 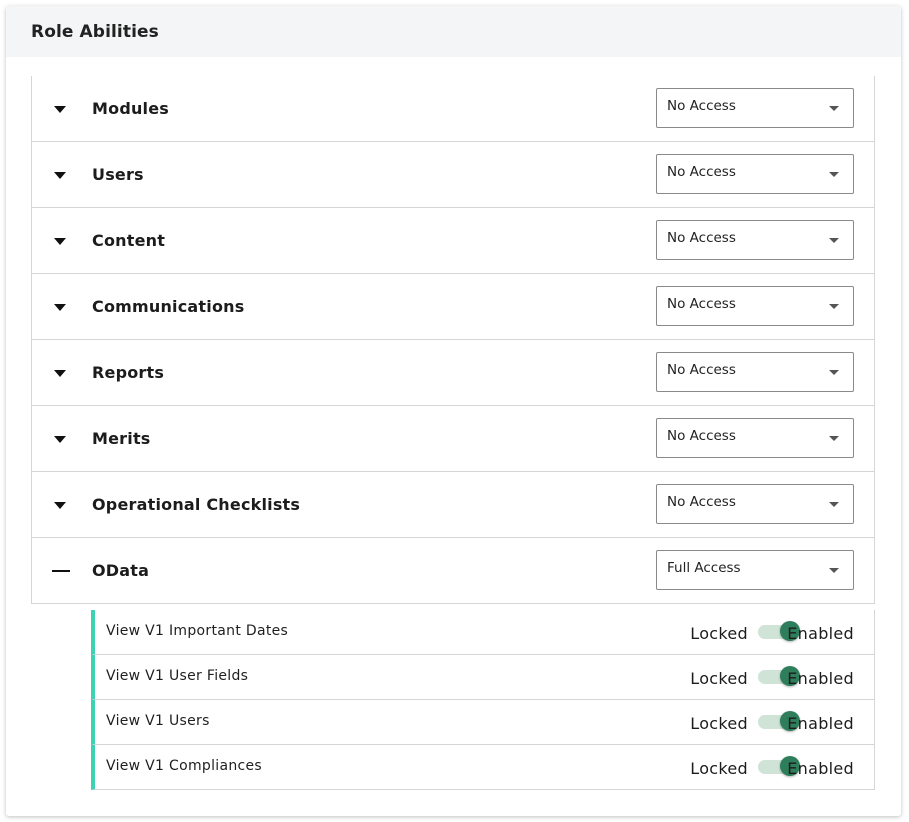 I want to click on section-label: Modules, so click(x=131, y=108).